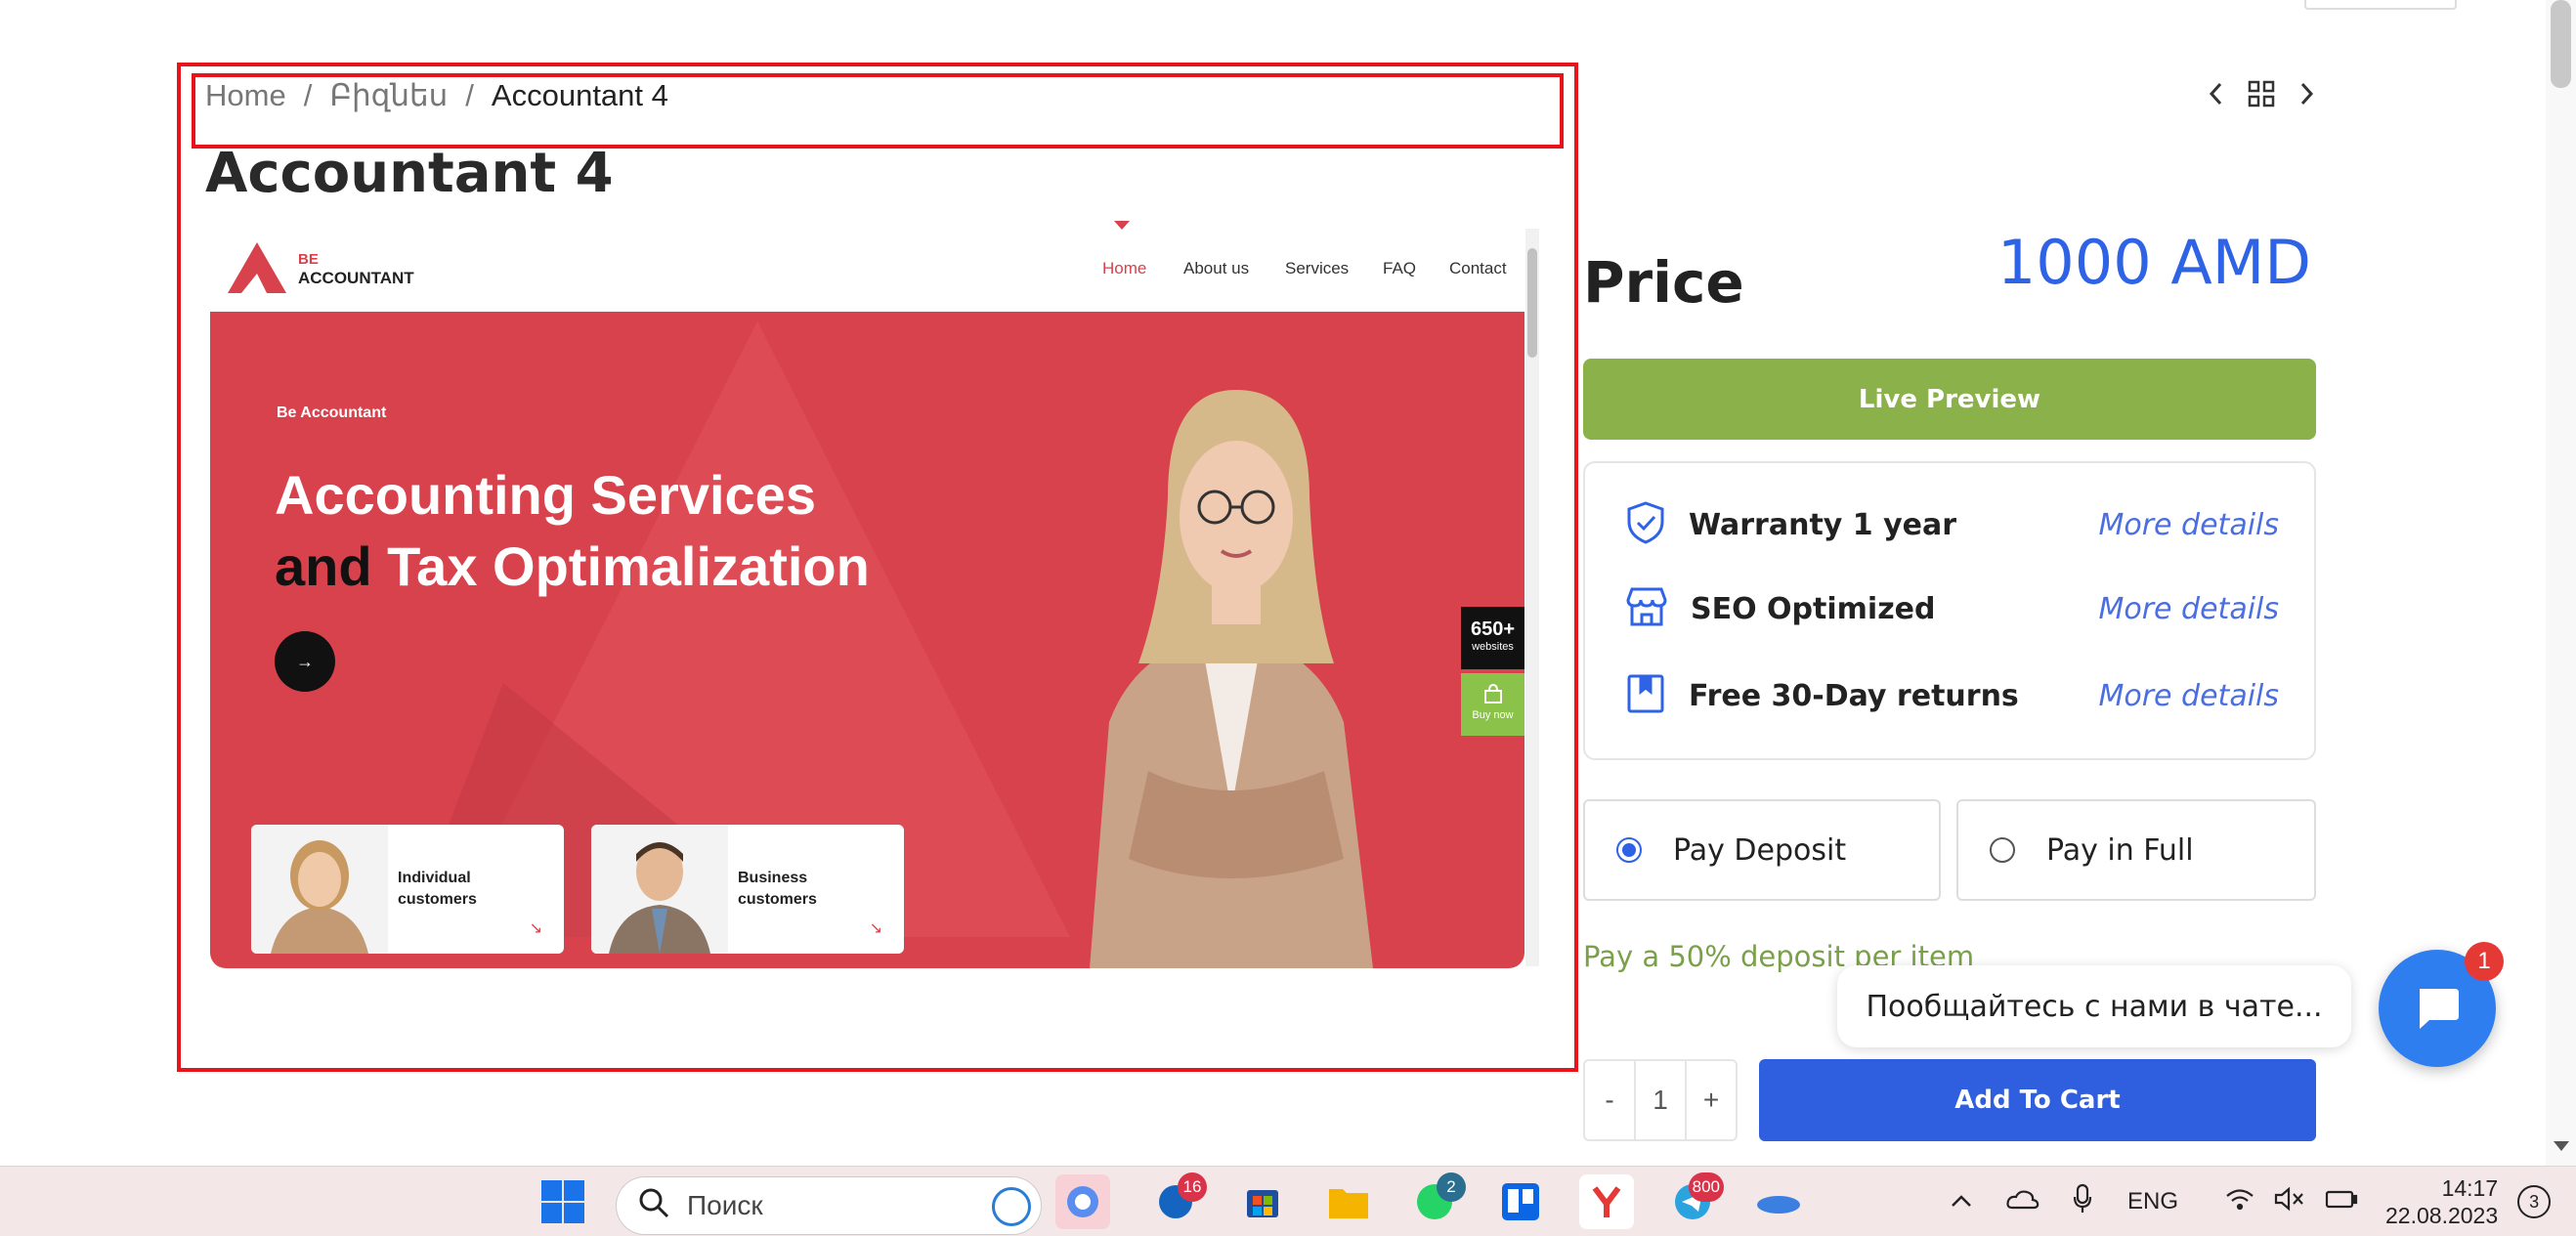 Image resolution: width=2576 pixels, height=1236 pixels. Describe the element at coordinates (2152, 1201) in the screenshot. I see `language-indicator: ENG` at that location.